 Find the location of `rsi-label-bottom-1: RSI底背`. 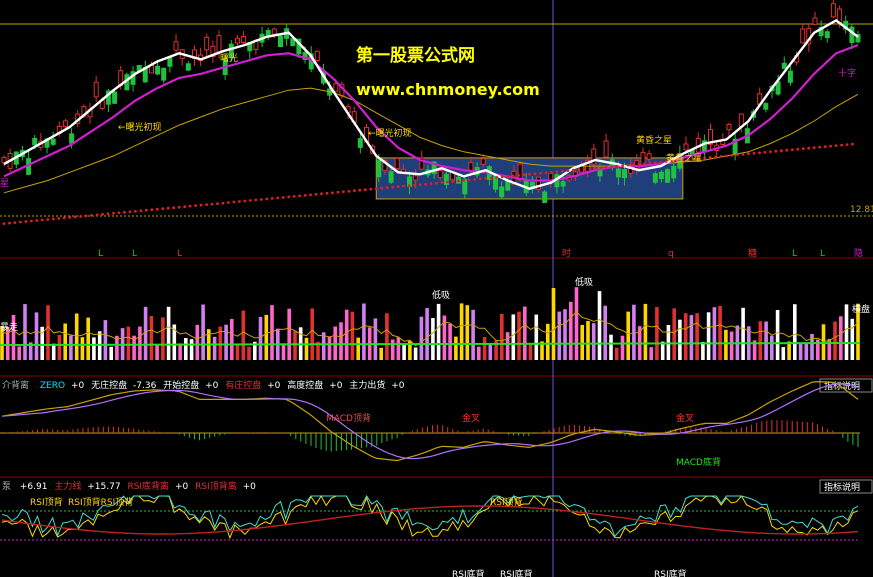

rsi-label-bottom-1: RSI底背 is located at coordinates (468, 572).